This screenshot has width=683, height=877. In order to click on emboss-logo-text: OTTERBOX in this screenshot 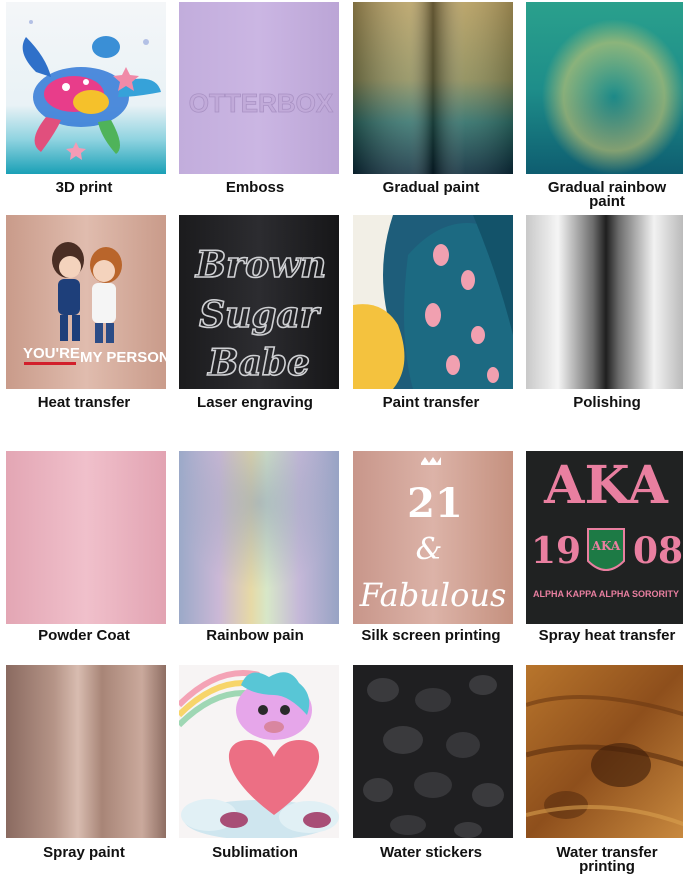, I will do `click(261, 103)`.